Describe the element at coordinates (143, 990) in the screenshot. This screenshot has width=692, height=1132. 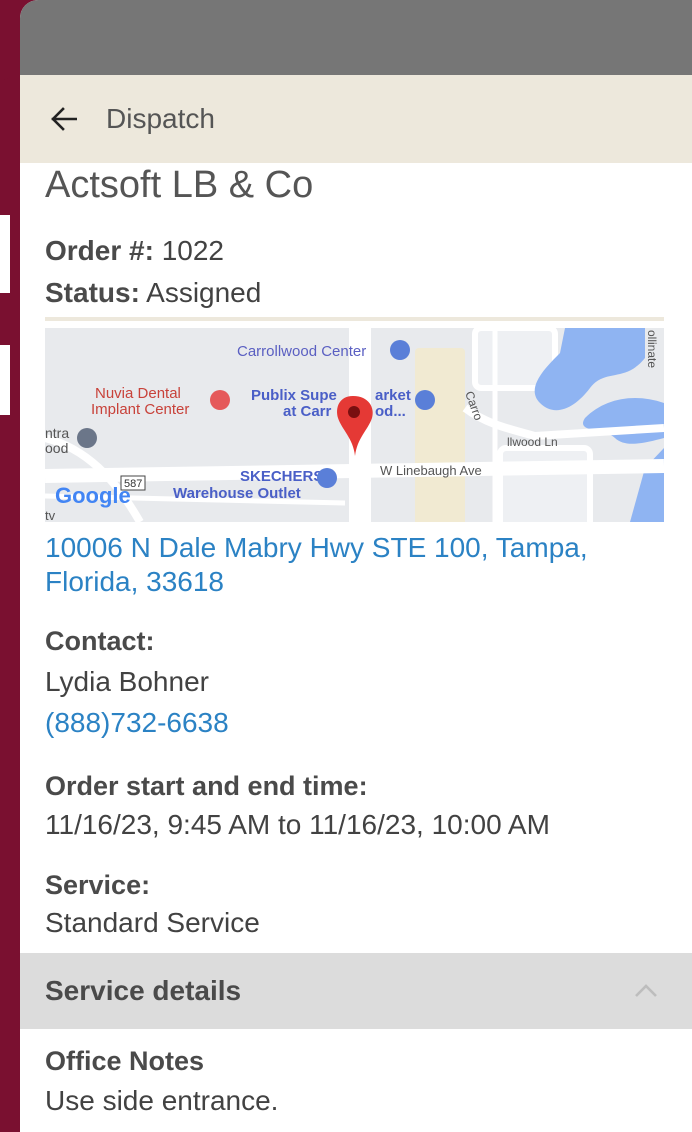
I see `service-details-title: Service details` at that location.